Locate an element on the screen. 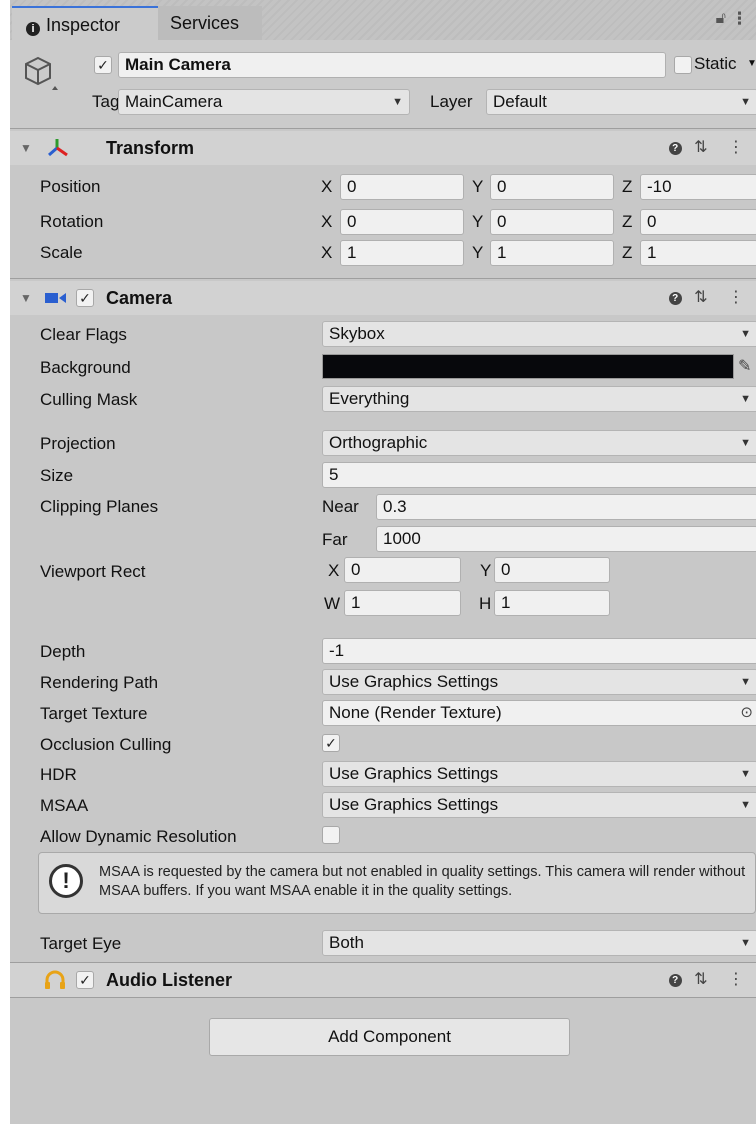 The image size is (756, 1131). rendering-path-dropdown: Use Graphics Settings ▼ is located at coordinates (539, 682).